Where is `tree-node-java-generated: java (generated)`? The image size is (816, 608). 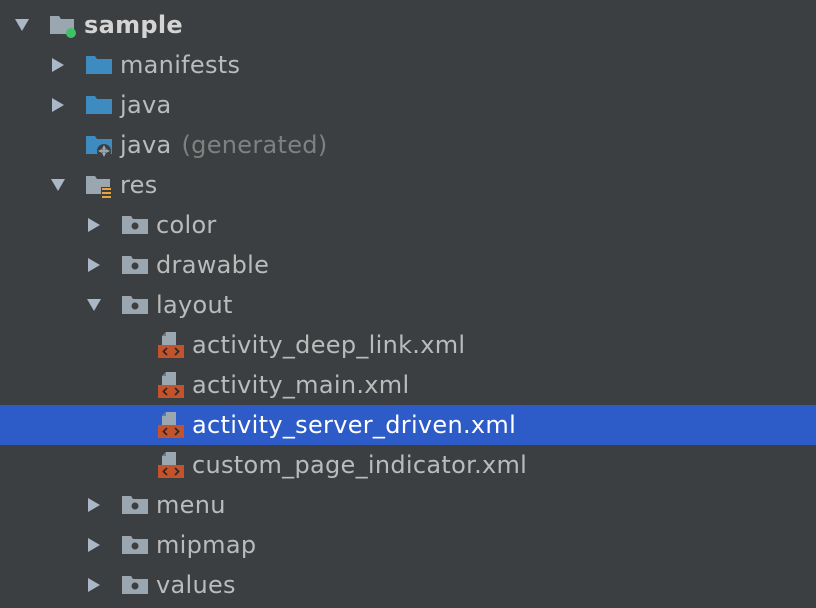
tree-node-java-generated: java (generated) is located at coordinates (408, 145).